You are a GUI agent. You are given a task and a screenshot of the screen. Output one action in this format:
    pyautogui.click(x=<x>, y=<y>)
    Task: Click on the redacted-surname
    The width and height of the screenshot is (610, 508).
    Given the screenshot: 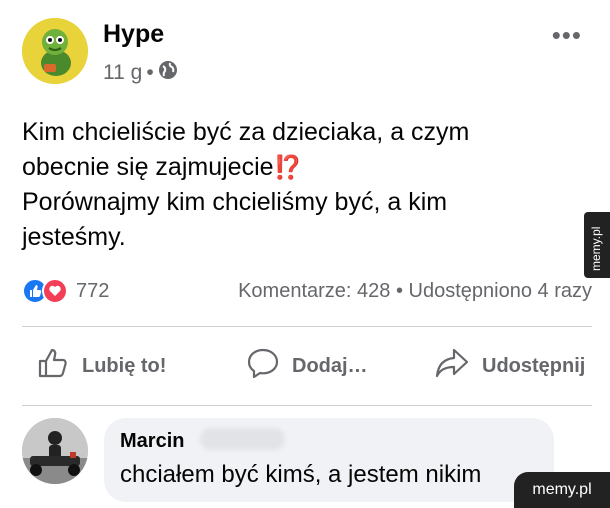 What is the action you would take?
    pyautogui.click(x=242, y=439)
    